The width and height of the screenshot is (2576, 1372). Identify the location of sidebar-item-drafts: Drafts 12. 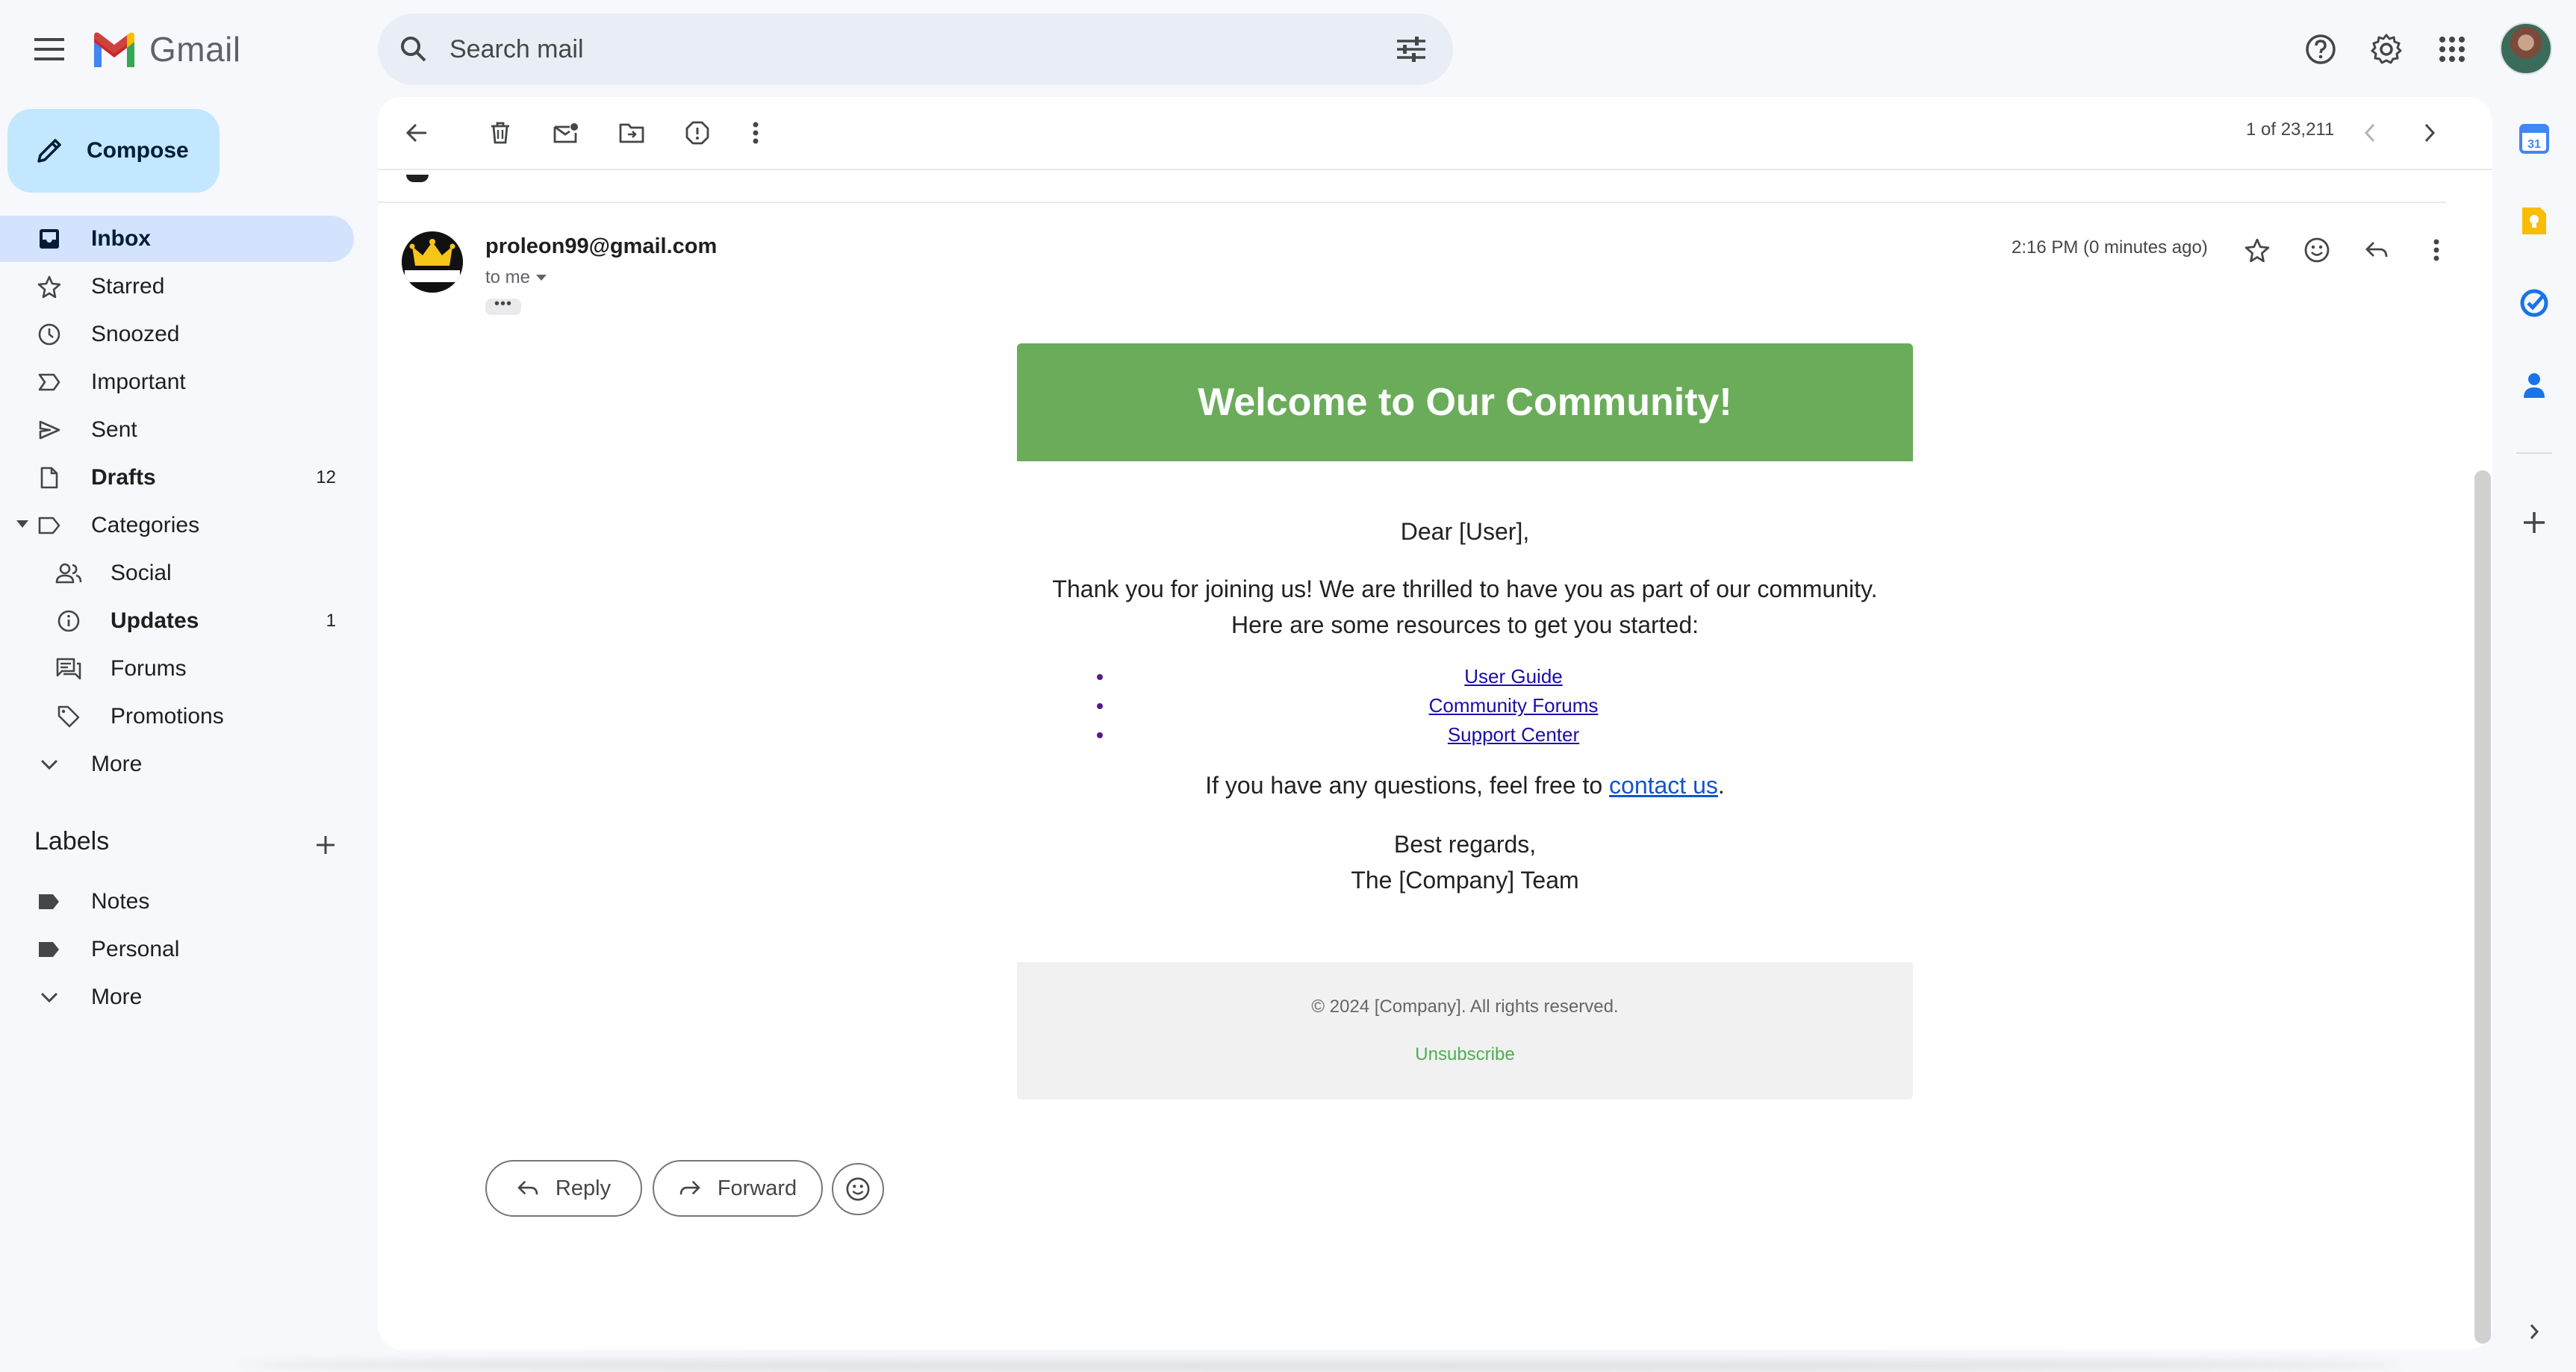
(177, 478).